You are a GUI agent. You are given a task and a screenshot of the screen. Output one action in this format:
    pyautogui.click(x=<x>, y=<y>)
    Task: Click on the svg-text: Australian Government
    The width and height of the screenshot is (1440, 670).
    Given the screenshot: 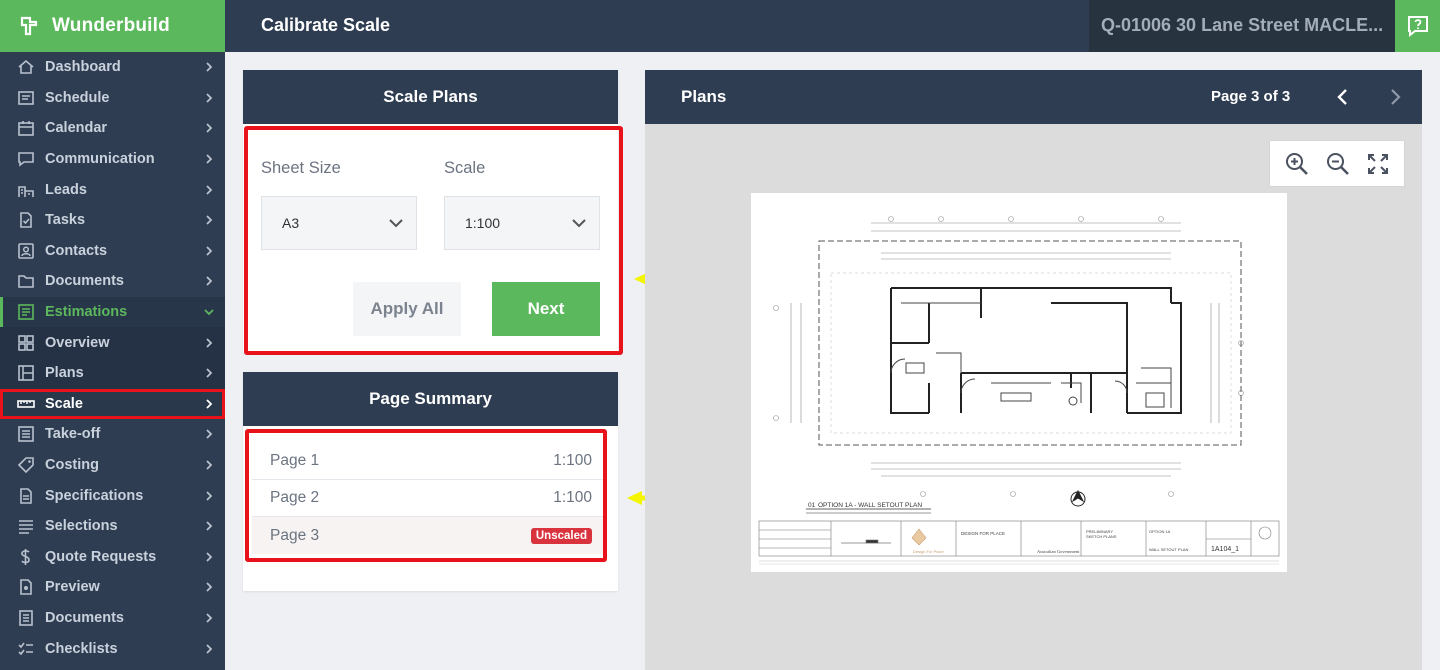 What is the action you would take?
    pyautogui.click(x=1058, y=551)
    